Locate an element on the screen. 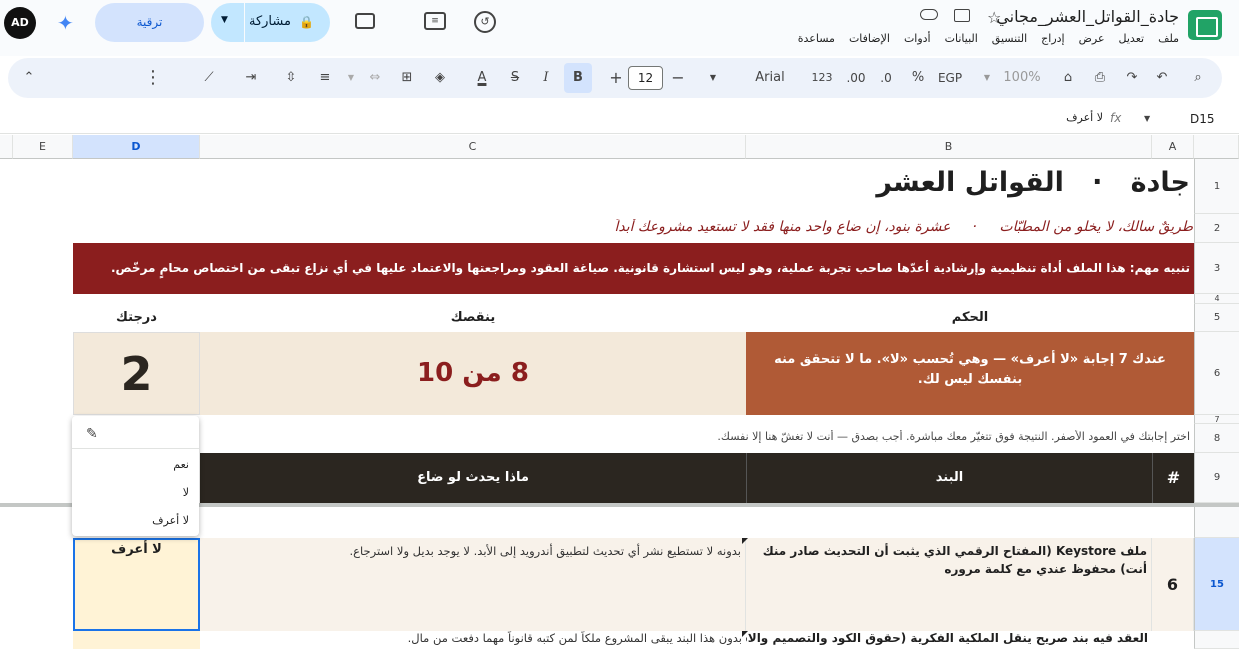  column-header-a: A is located at coordinates (1173, 147).